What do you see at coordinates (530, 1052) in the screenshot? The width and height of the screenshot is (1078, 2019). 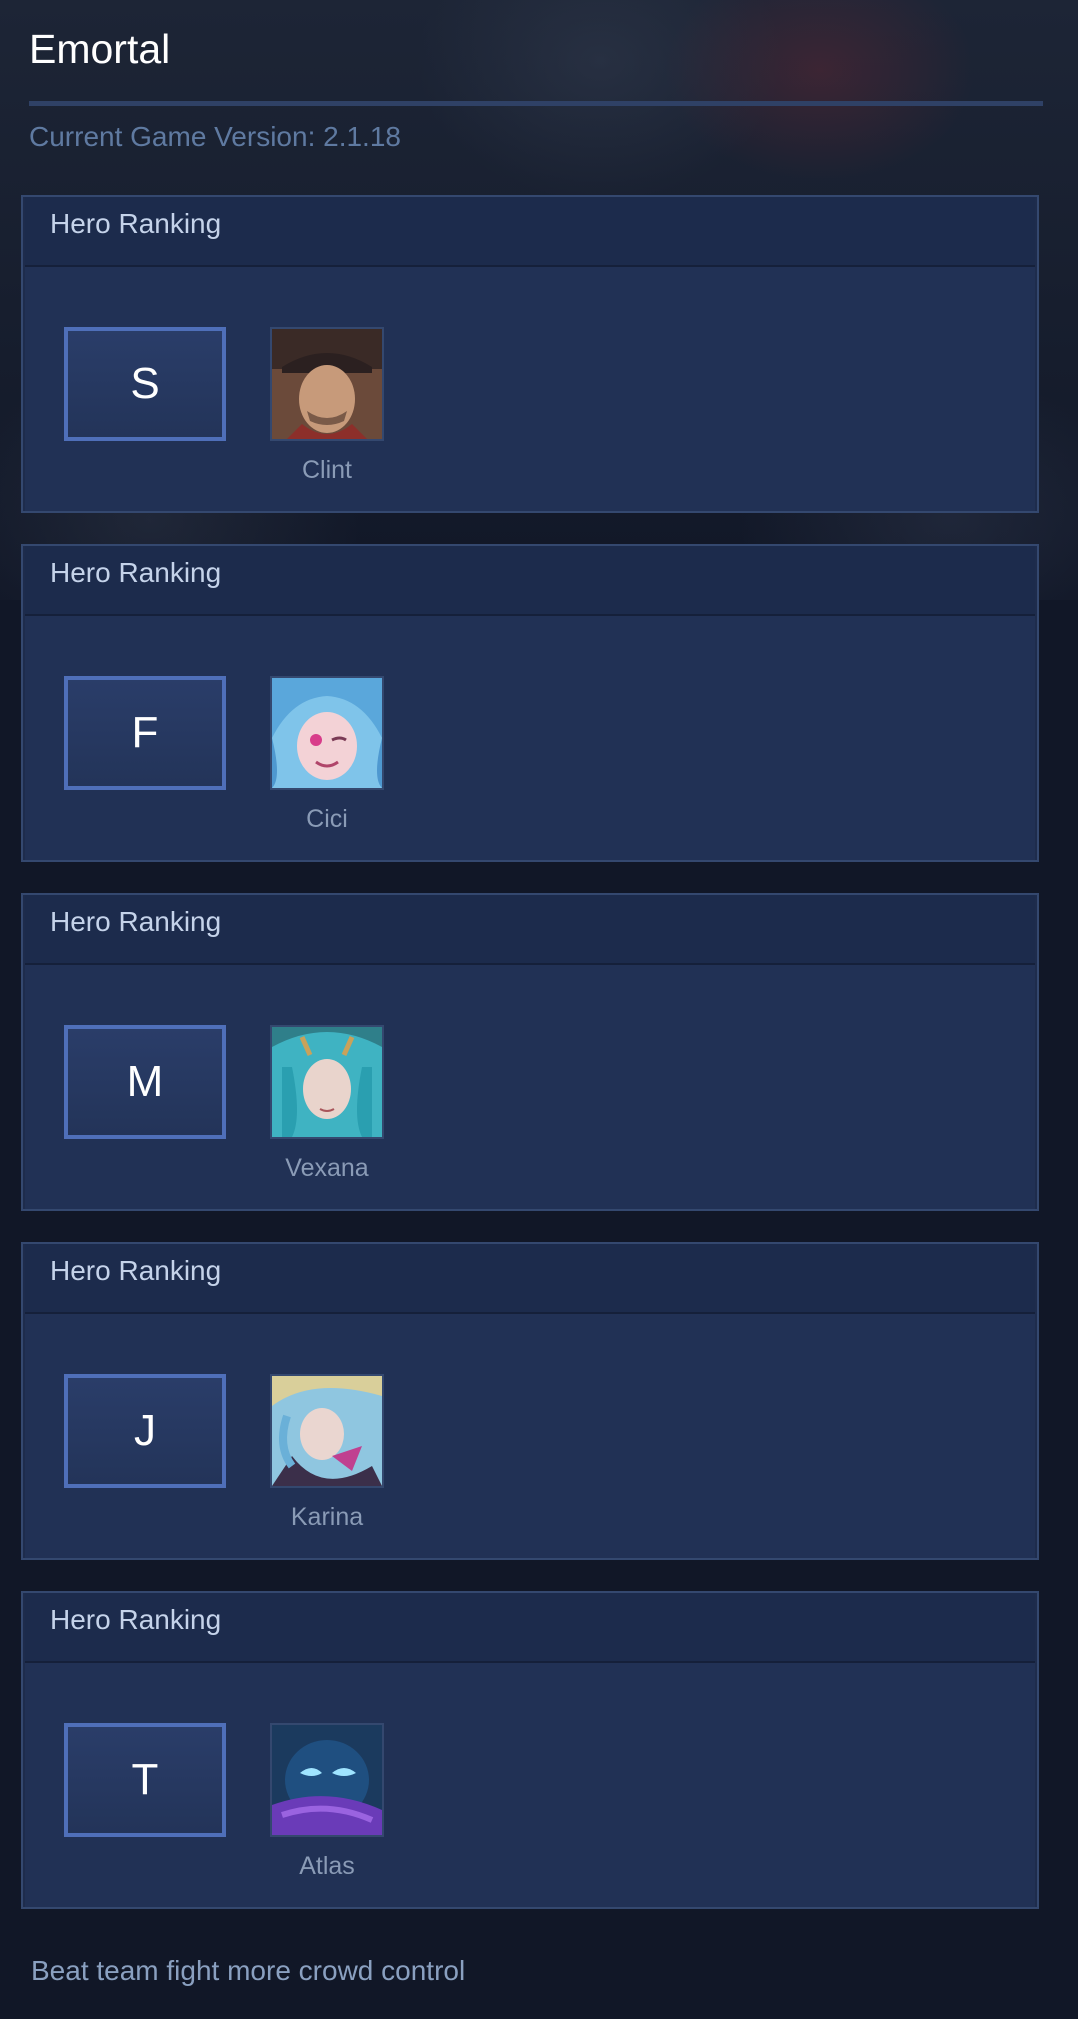 I see `hero-ranking-card: Hero Ranking M Vexana` at bounding box center [530, 1052].